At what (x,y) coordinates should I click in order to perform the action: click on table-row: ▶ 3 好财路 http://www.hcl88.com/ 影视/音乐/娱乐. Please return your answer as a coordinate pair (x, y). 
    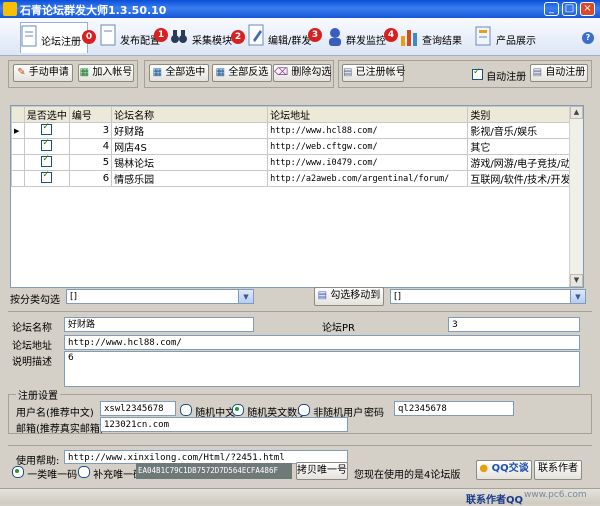
    Looking at the image, I should click on (297, 130).